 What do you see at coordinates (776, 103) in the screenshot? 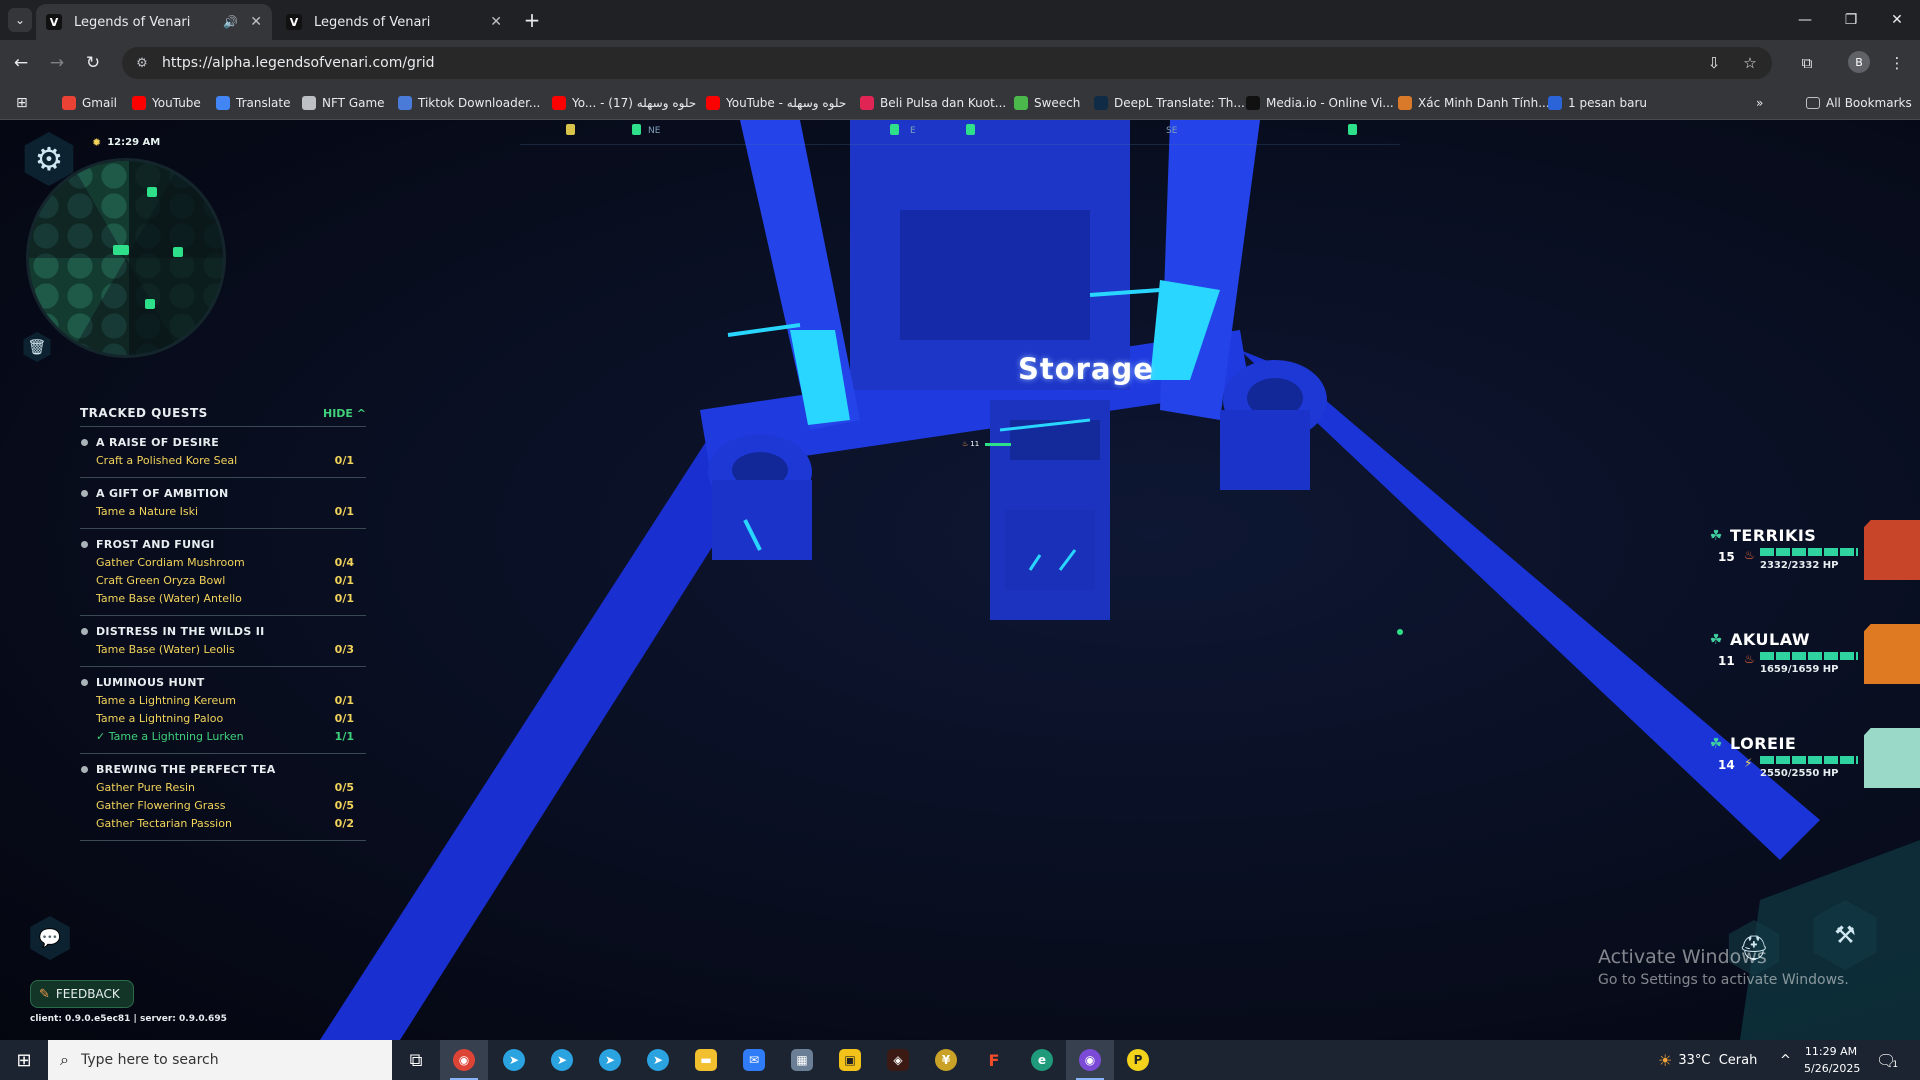
I see `bookmark-item: YouTube - حلوه وسهله` at bounding box center [776, 103].